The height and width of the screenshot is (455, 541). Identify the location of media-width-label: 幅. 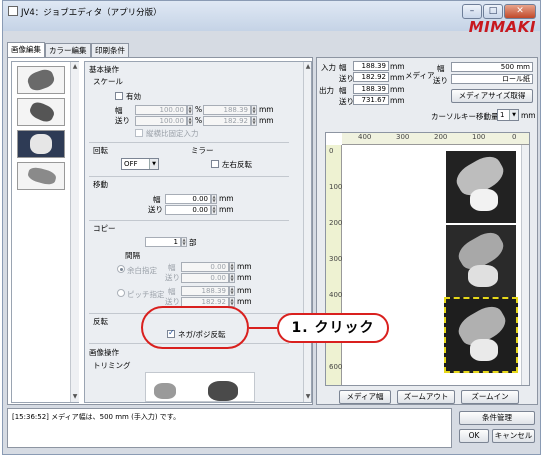
(441, 68).